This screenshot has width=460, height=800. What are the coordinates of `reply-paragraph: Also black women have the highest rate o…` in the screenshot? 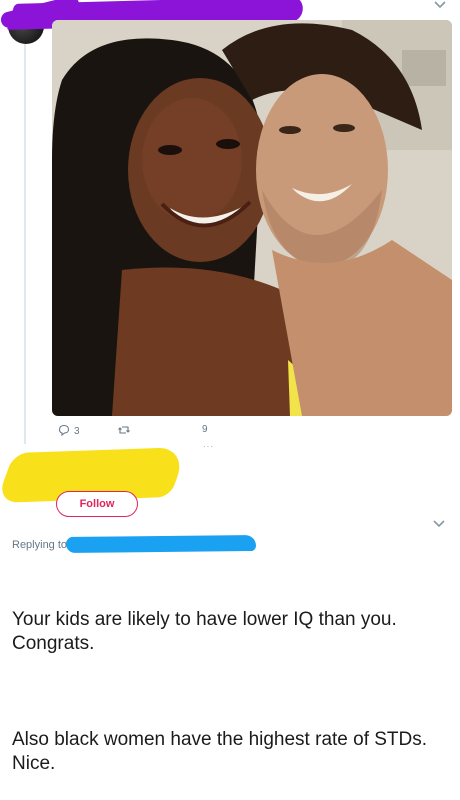 It's located at (222, 751).